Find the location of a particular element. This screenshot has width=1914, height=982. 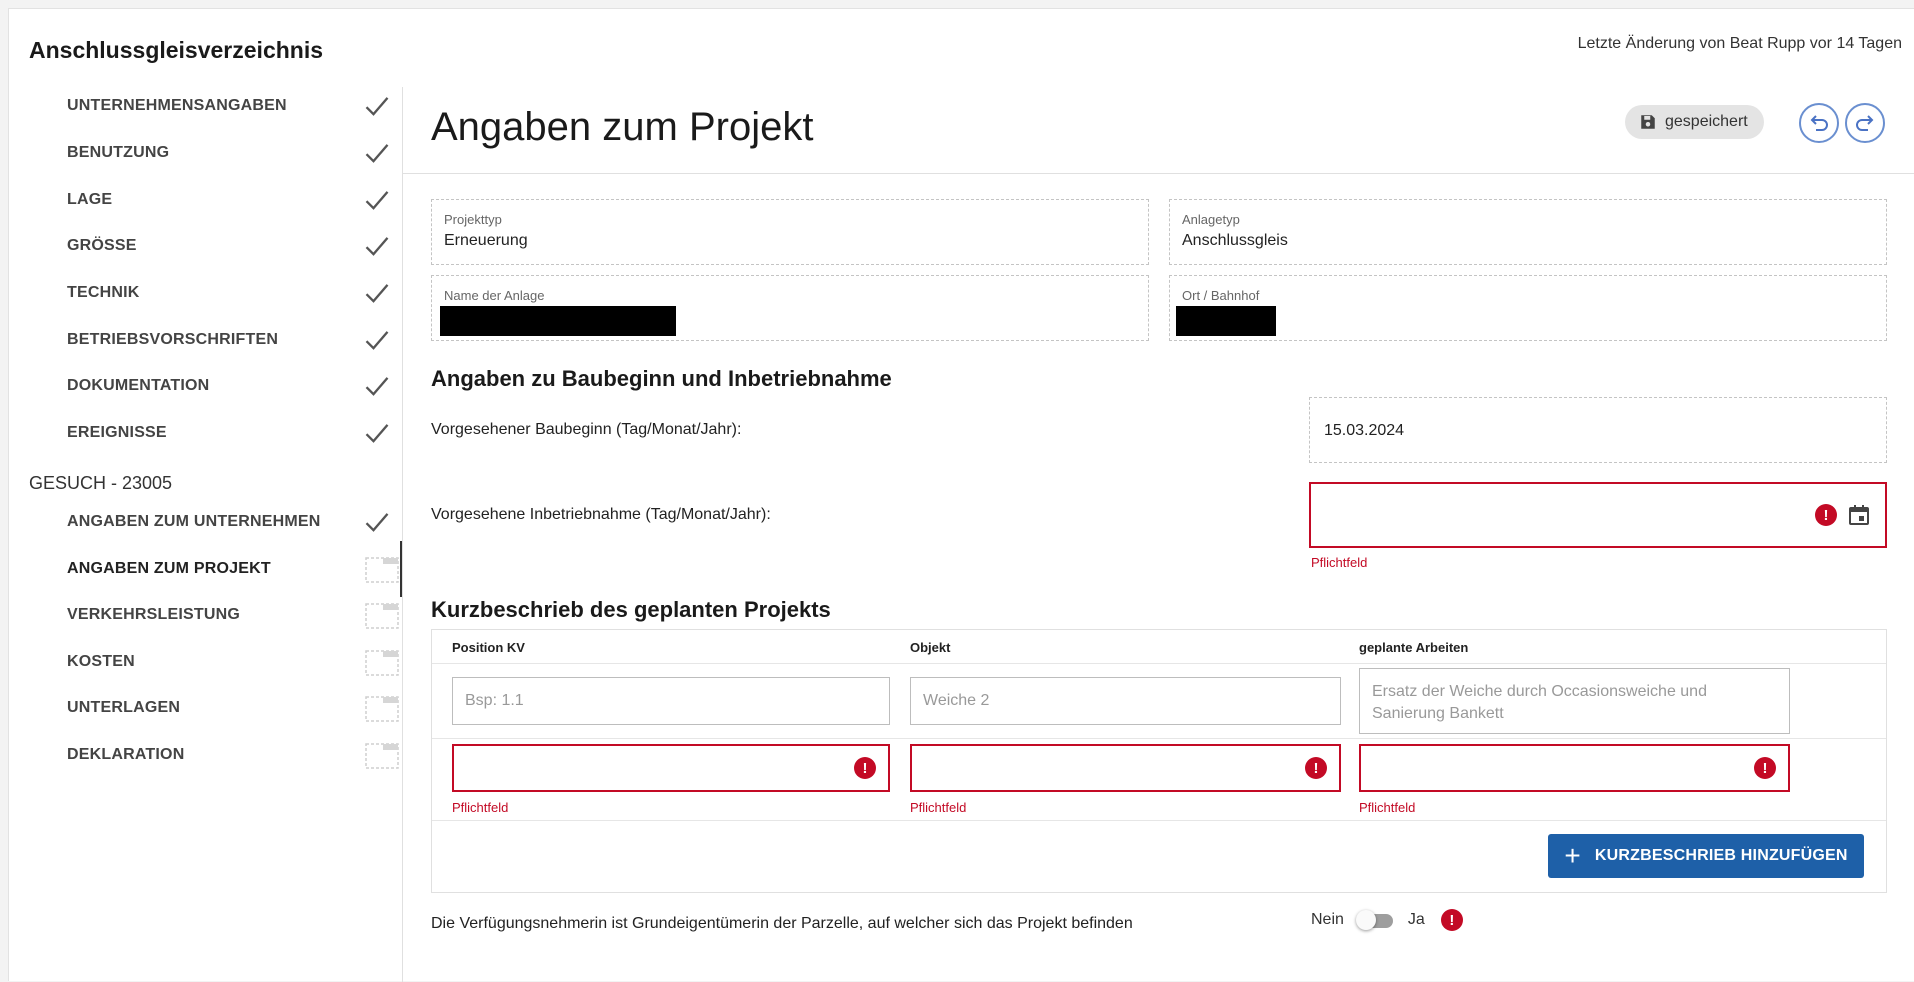

sidebar-item-groesse: GRÖSSE is located at coordinates (235, 246).